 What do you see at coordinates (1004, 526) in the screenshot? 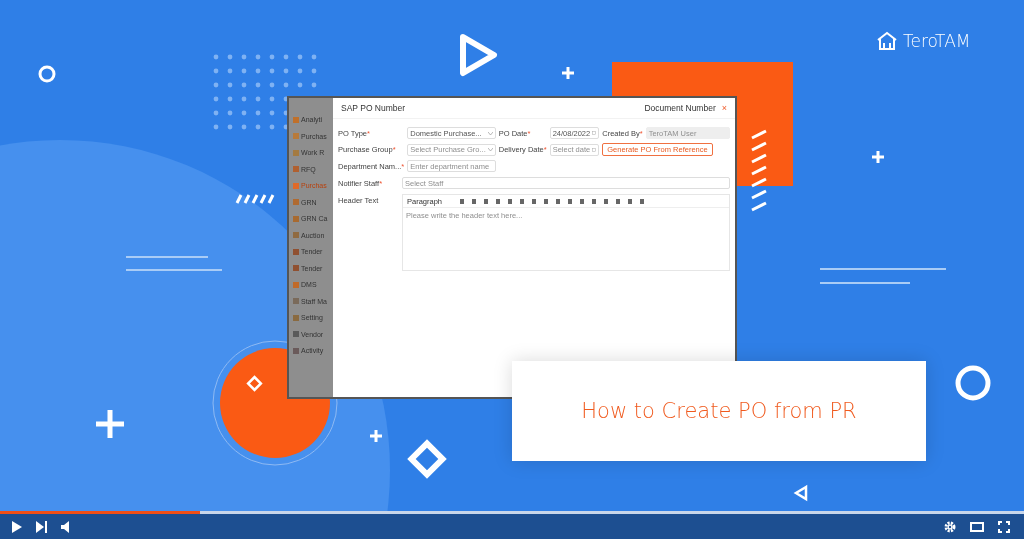
I see `fullscreen-icon` at bounding box center [1004, 526].